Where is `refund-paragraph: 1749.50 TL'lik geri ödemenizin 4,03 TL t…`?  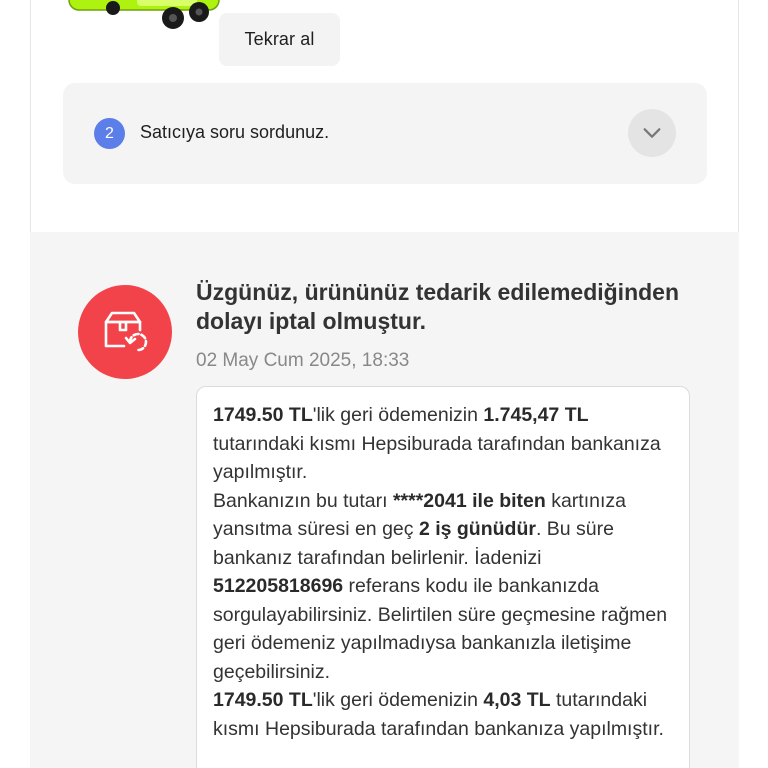
refund-paragraph: 1749.50 TL'lik geri ödemenizin 4,03 TL t… is located at coordinates (443, 714).